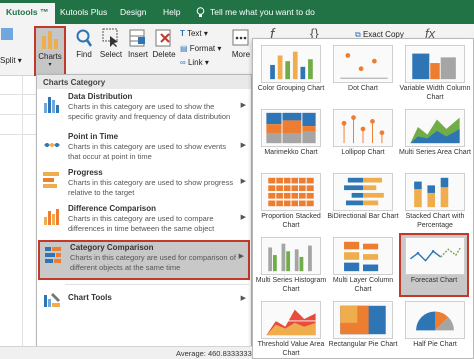 The image size is (474, 359). I want to click on rectangular-pie-chart-thumb, so click(363, 320).